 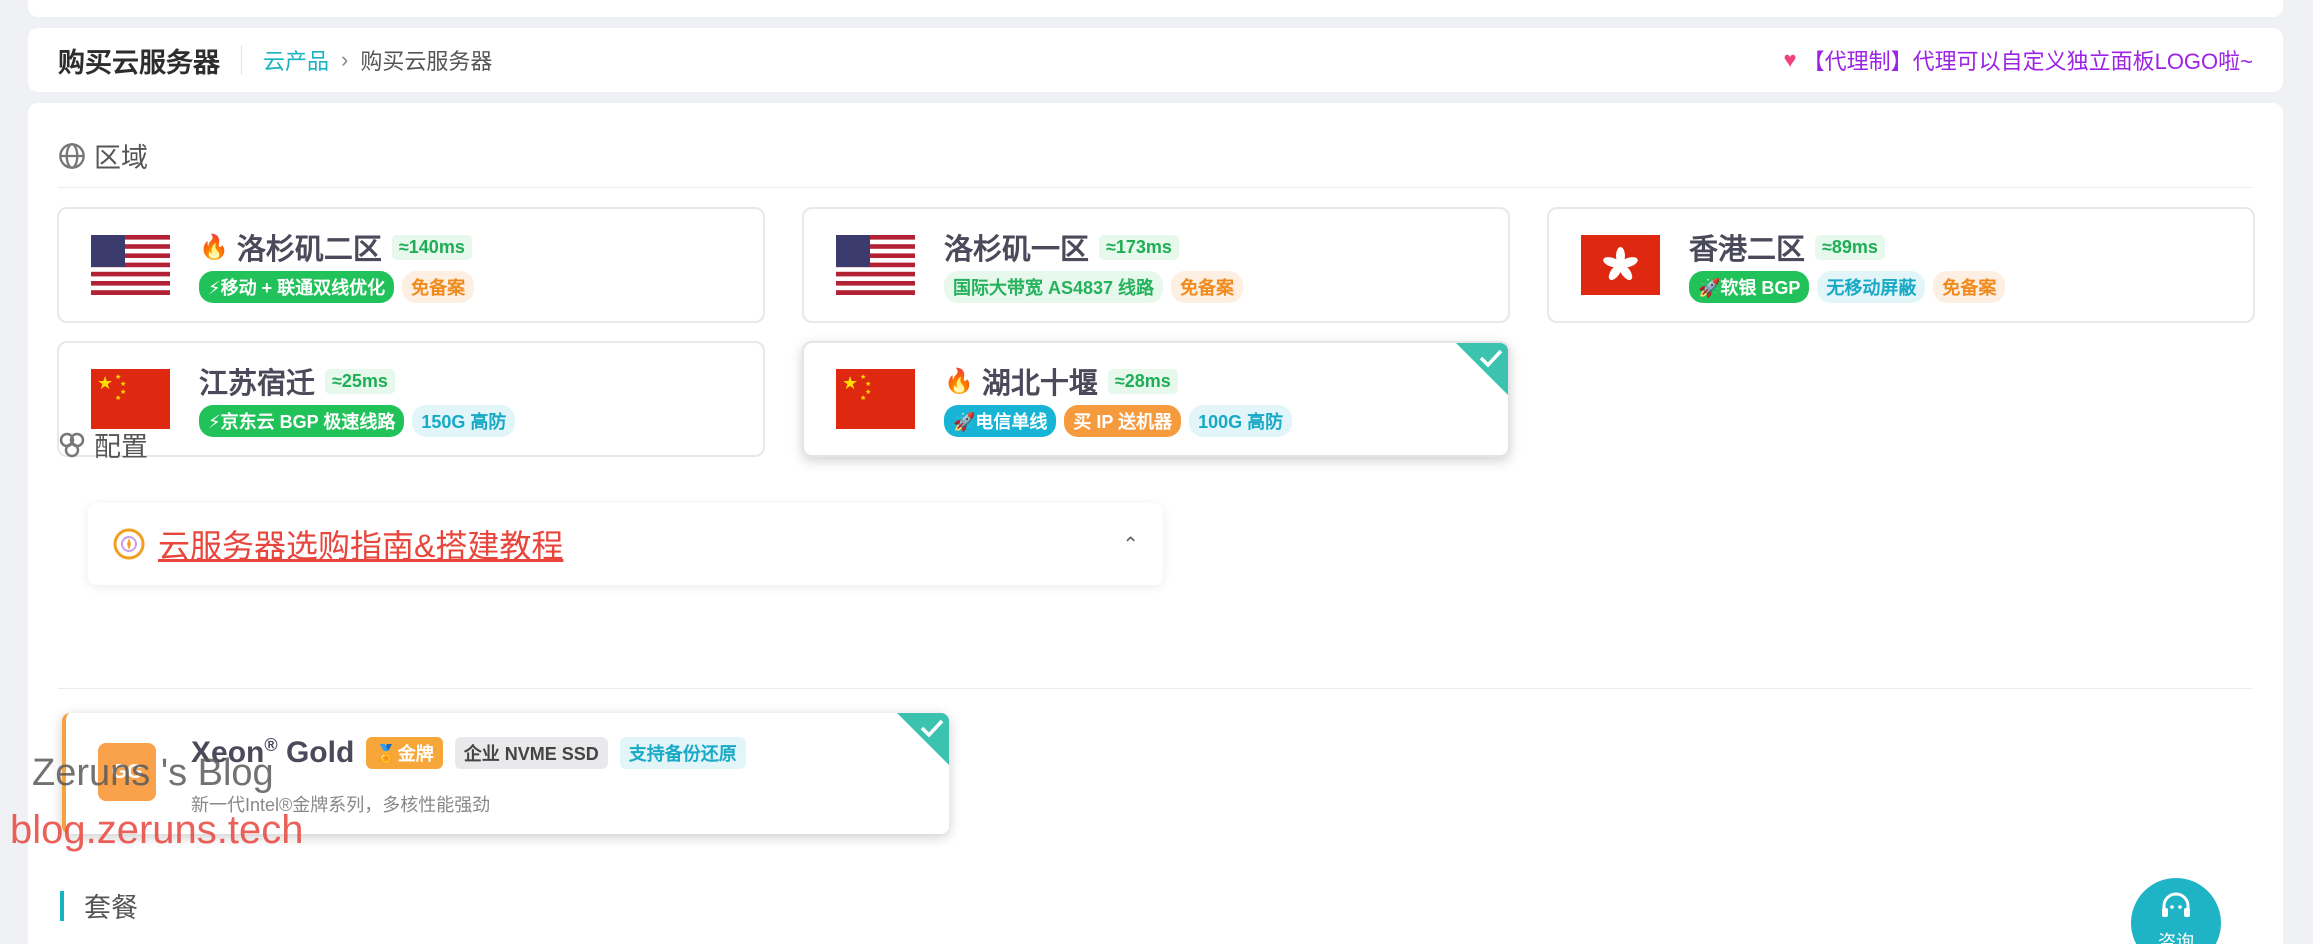 I want to click on heart-icon: ♥, so click(x=1790, y=59).